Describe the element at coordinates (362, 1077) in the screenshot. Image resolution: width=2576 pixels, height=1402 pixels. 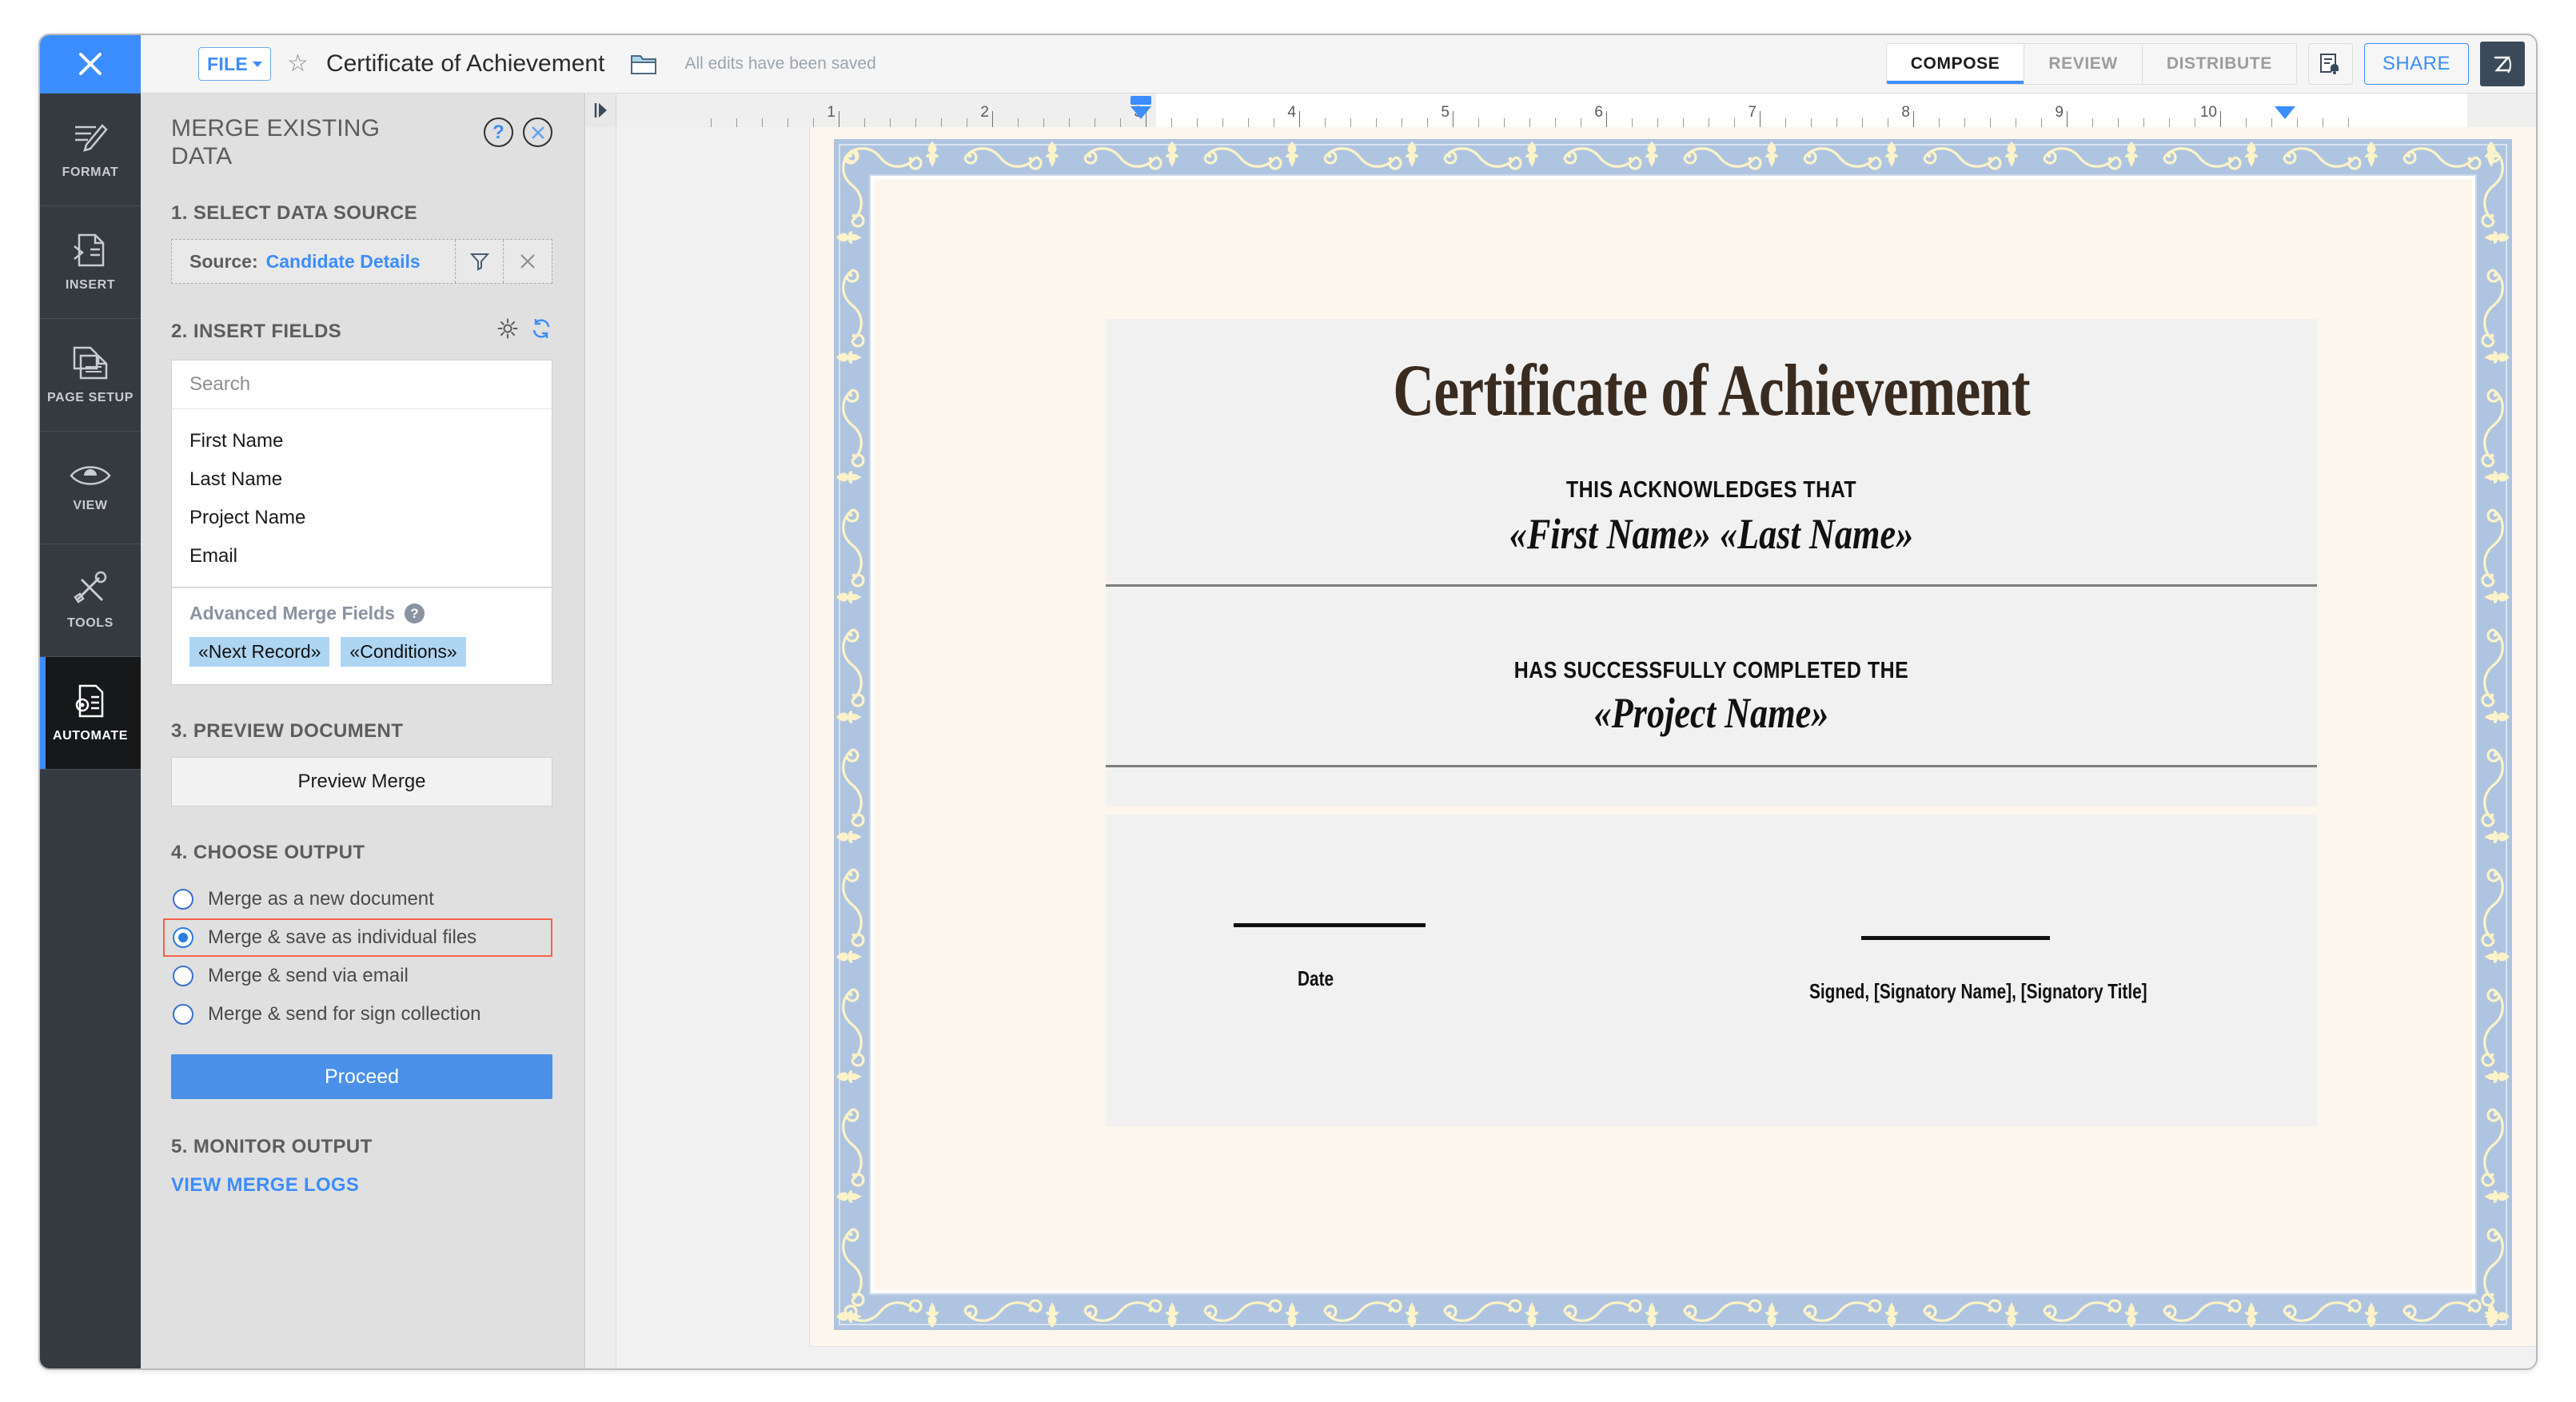
I see `proceed-button: Proceed` at that location.